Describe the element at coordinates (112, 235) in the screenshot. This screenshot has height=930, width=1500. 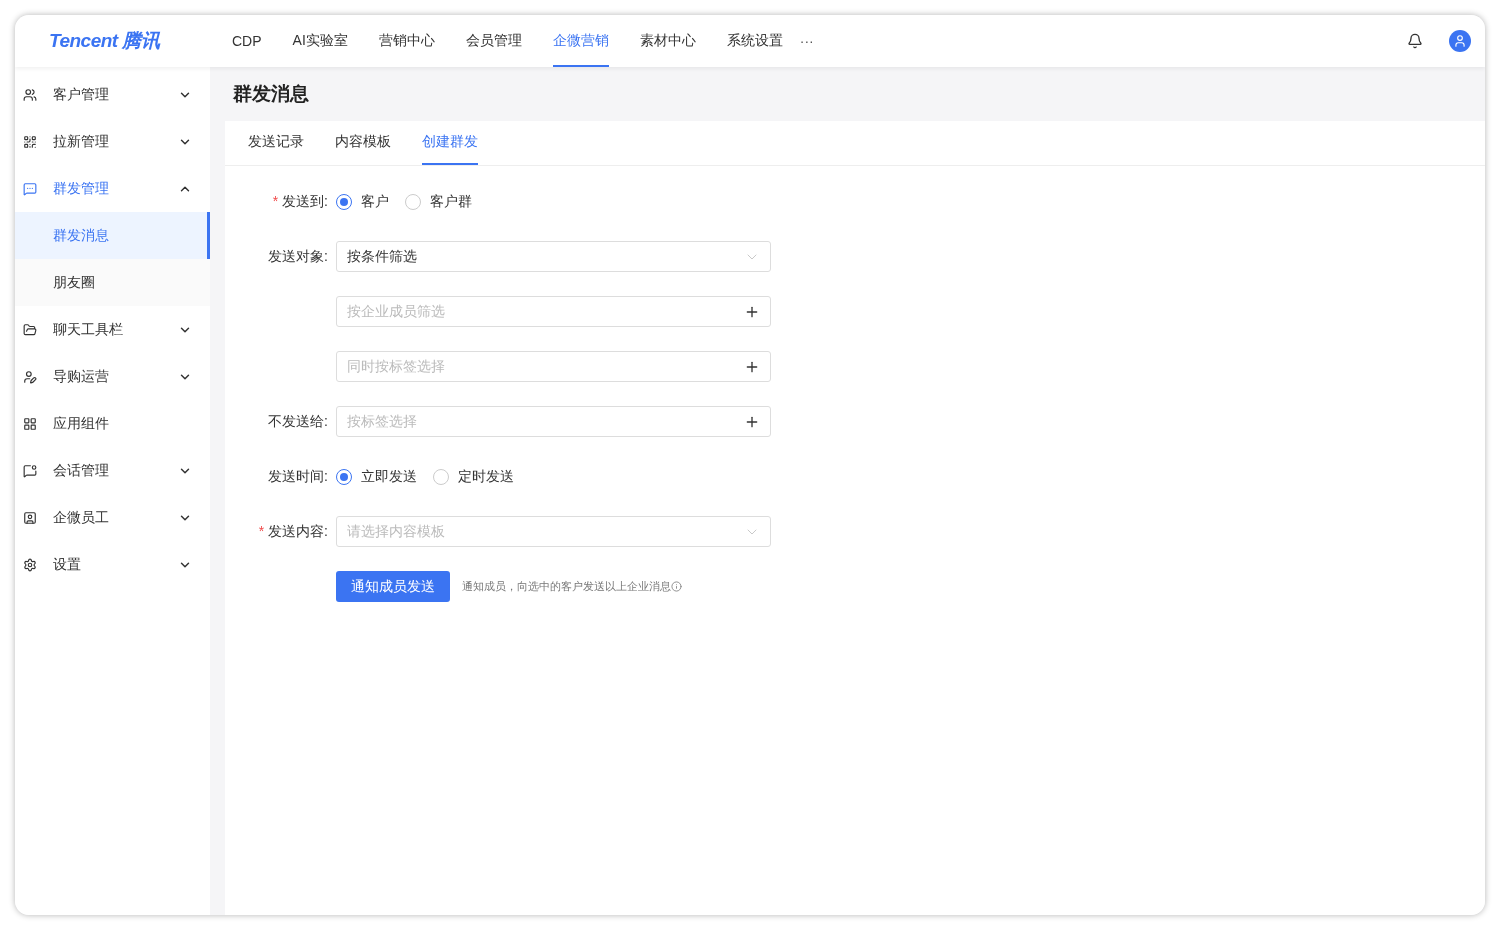
I see `sidebar-subitem: 群发消息` at that location.